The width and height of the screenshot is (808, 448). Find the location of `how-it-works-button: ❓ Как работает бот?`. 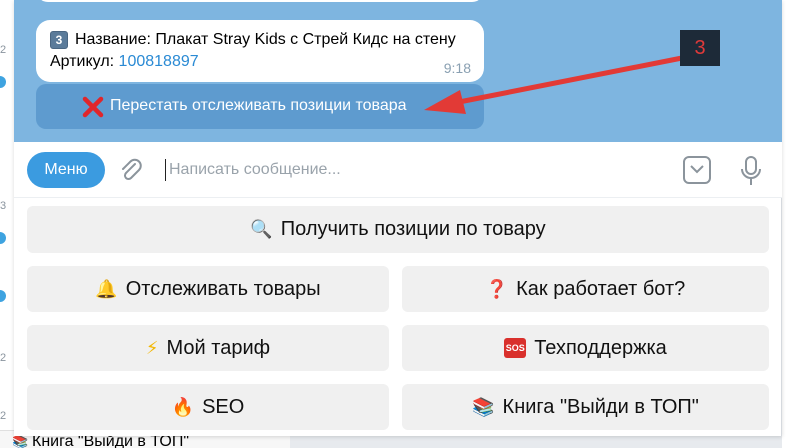

how-it-works-button: ❓ Как работает бот? is located at coordinates (585, 289).